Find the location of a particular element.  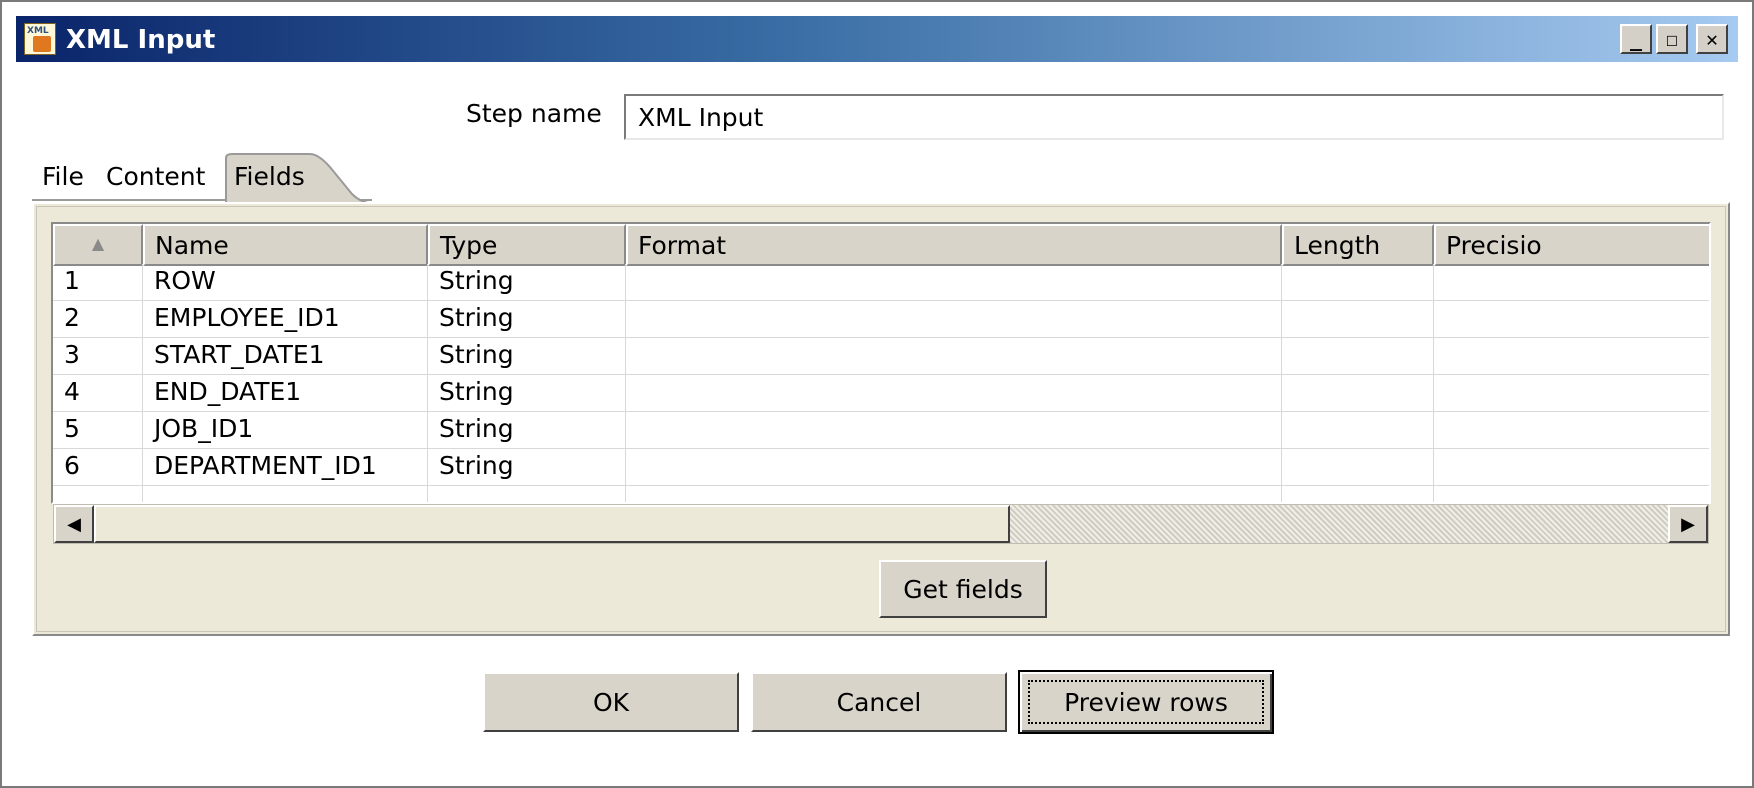

cell-name: START_DATE1 is located at coordinates (285, 356).